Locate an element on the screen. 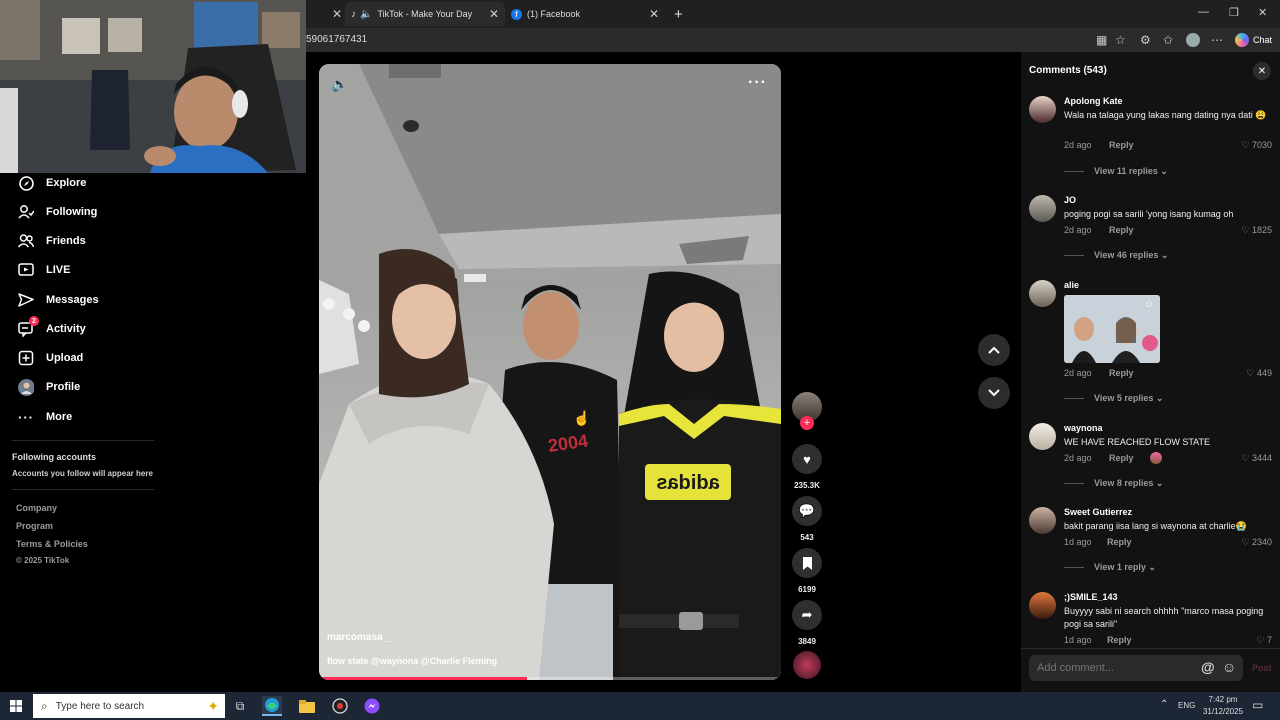  restore-icon: ❐ is located at coordinates (1234, 12).